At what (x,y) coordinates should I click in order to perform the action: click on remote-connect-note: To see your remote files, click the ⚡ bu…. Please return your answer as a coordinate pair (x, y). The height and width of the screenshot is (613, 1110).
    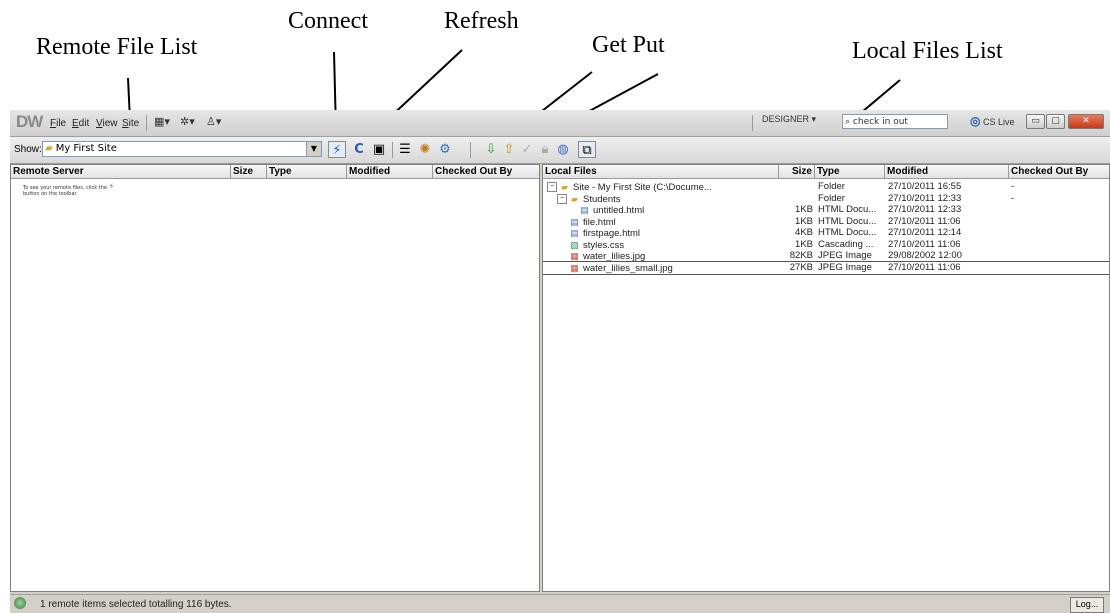
    Looking at the image, I should click on (69, 190).